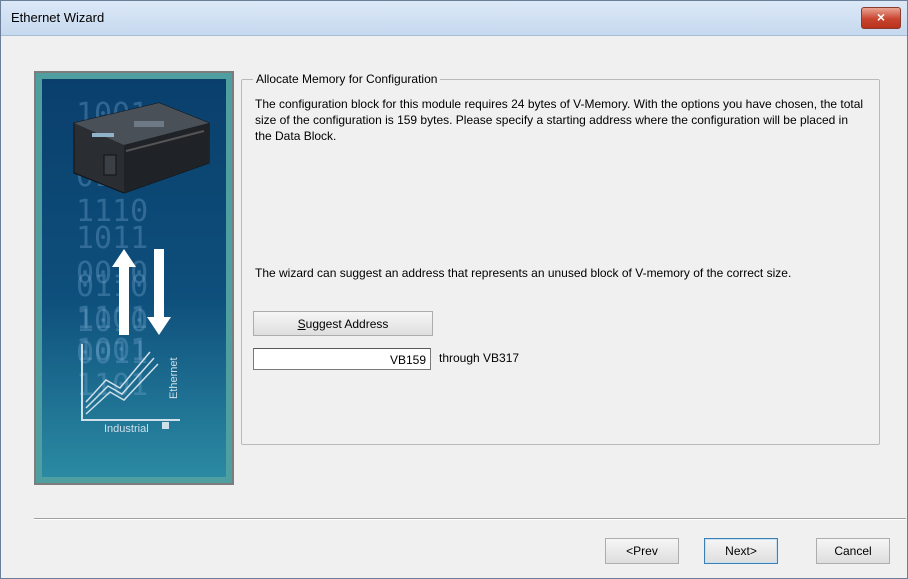  I want to click on up-down-arrows-icon, so click(141, 292).